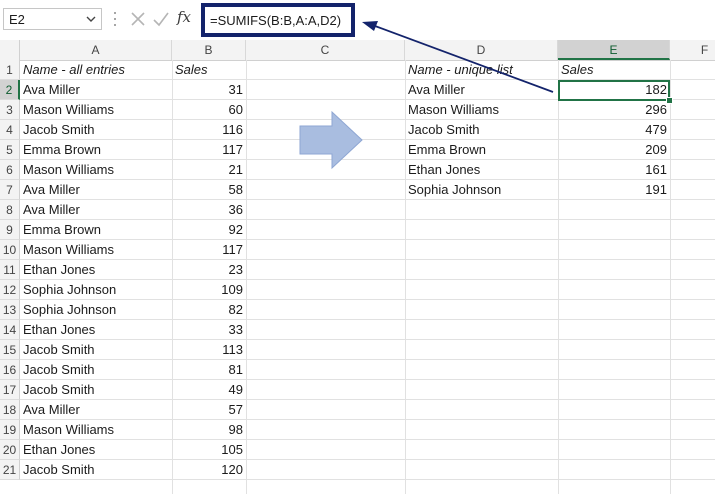  Describe the element at coordinates (209, 430) in the screenshot. I see `table-row-sales: 98` at that location.